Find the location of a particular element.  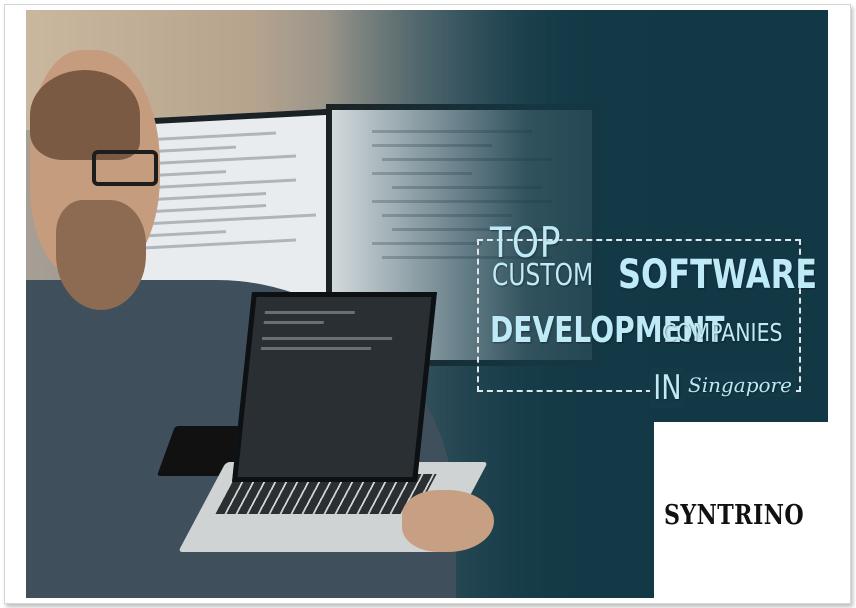

headline-companies: COMPANIES is located at coordinates (722, 332).